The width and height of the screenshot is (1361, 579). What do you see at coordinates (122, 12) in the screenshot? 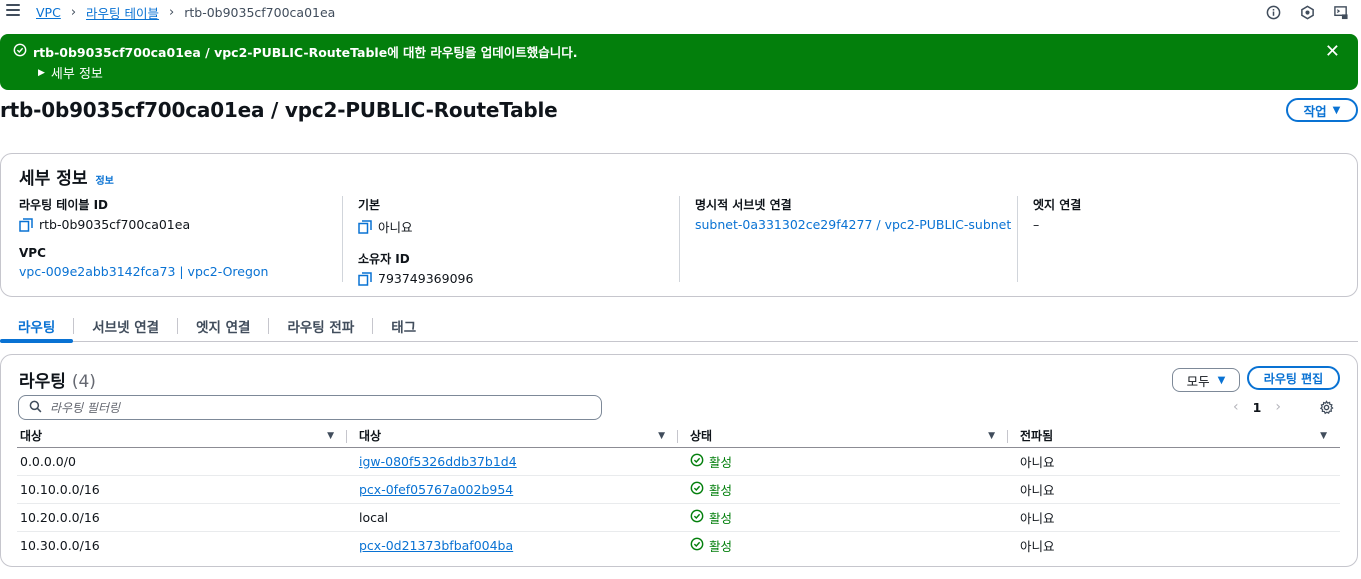
I see `breadcrumb-route-tables: 라우팅 테이블` at bounding box center [122, 12].